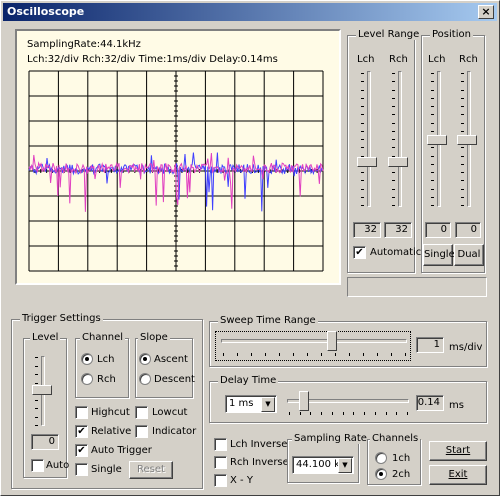 The width and height of the screenshot is (500, 496). Describe the element at coordinates (220, 480) in the screenshot. I see `xy-checkbox` at that location.